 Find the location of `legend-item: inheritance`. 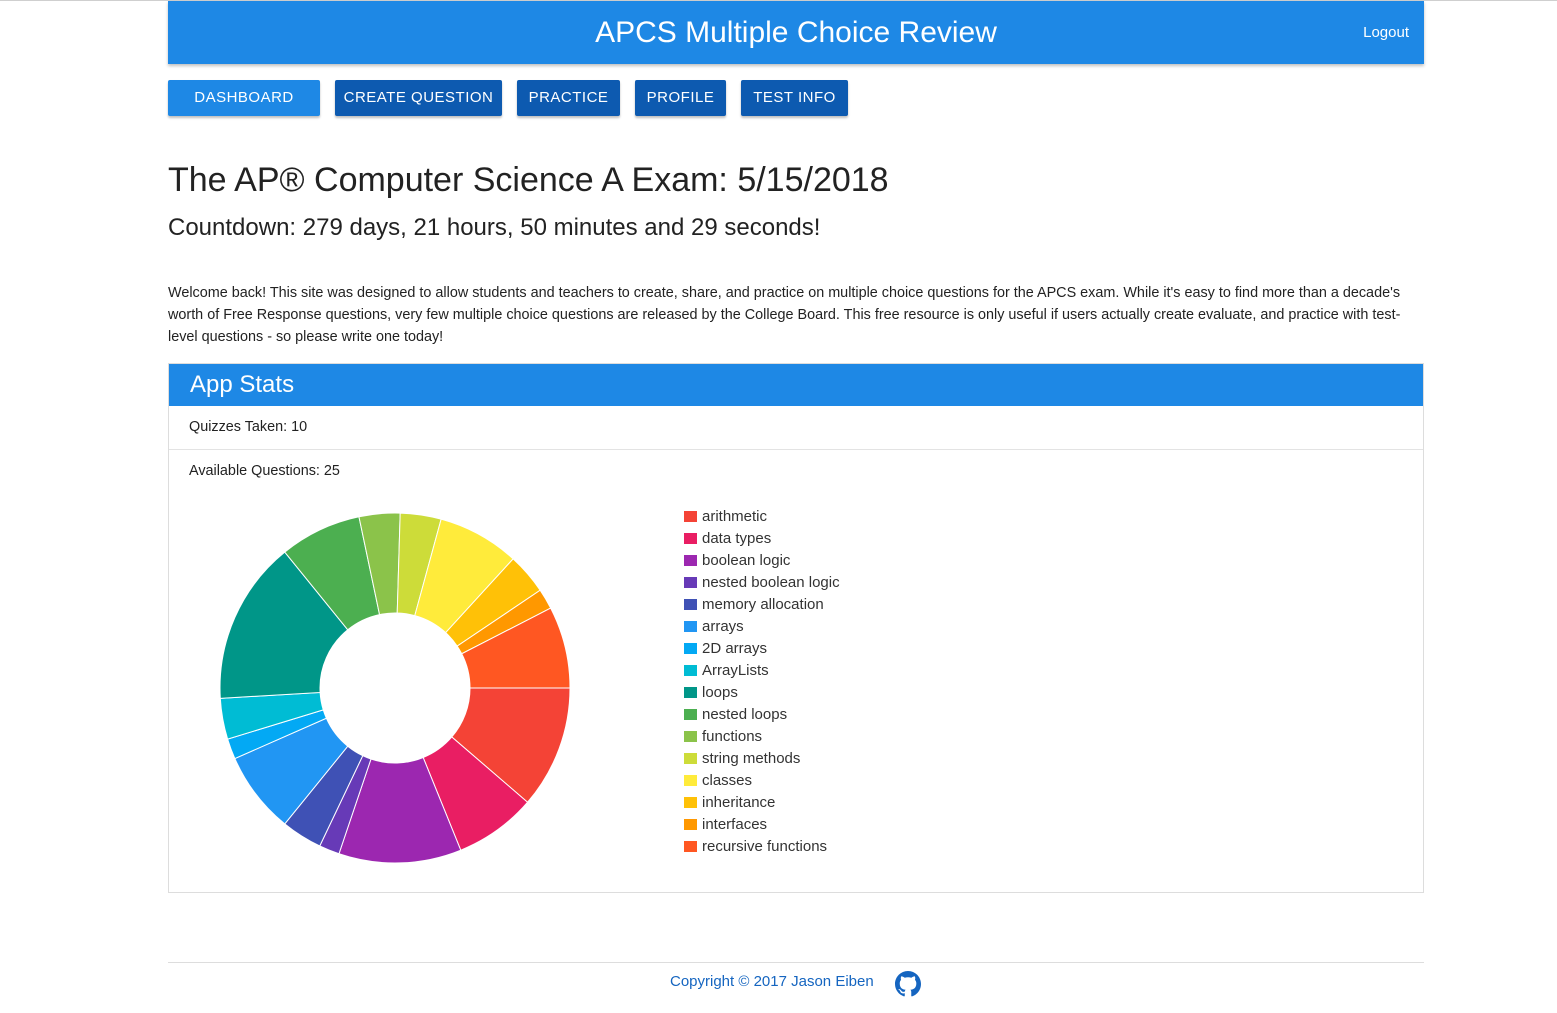

legend-item: inheritance is located at coordinates (762, 803).